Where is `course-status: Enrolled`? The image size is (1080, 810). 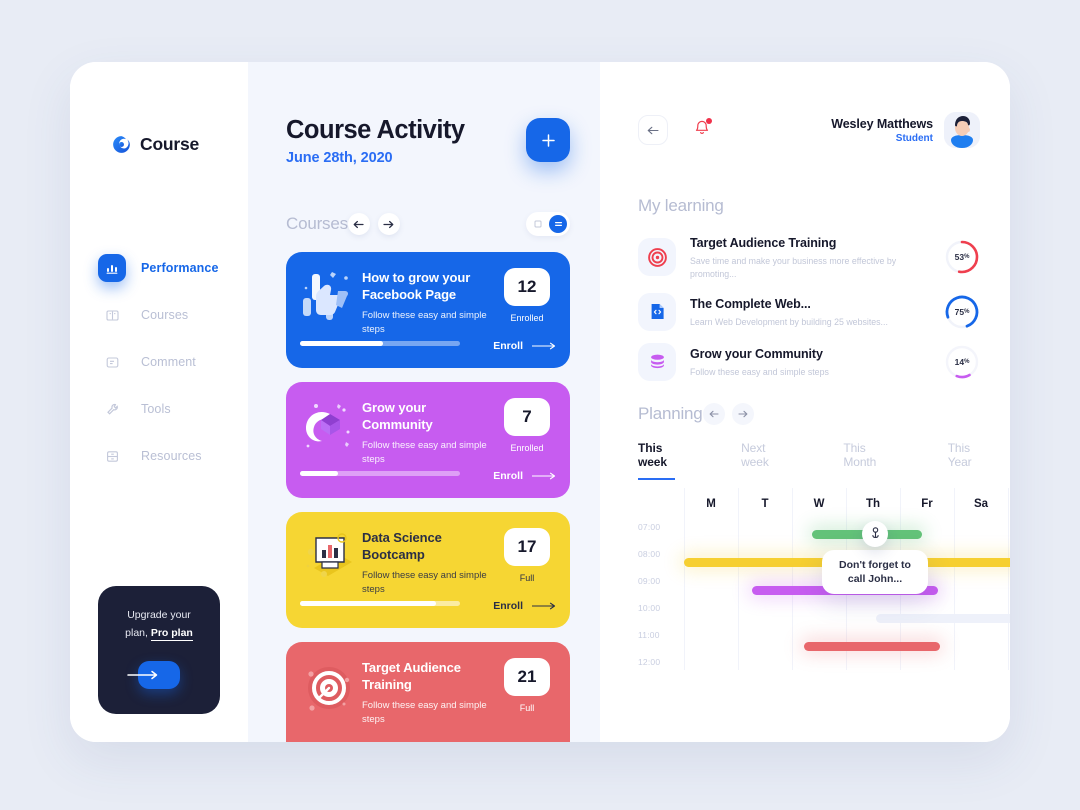
course-status: Enrolled is located at coordinates (527, 448).